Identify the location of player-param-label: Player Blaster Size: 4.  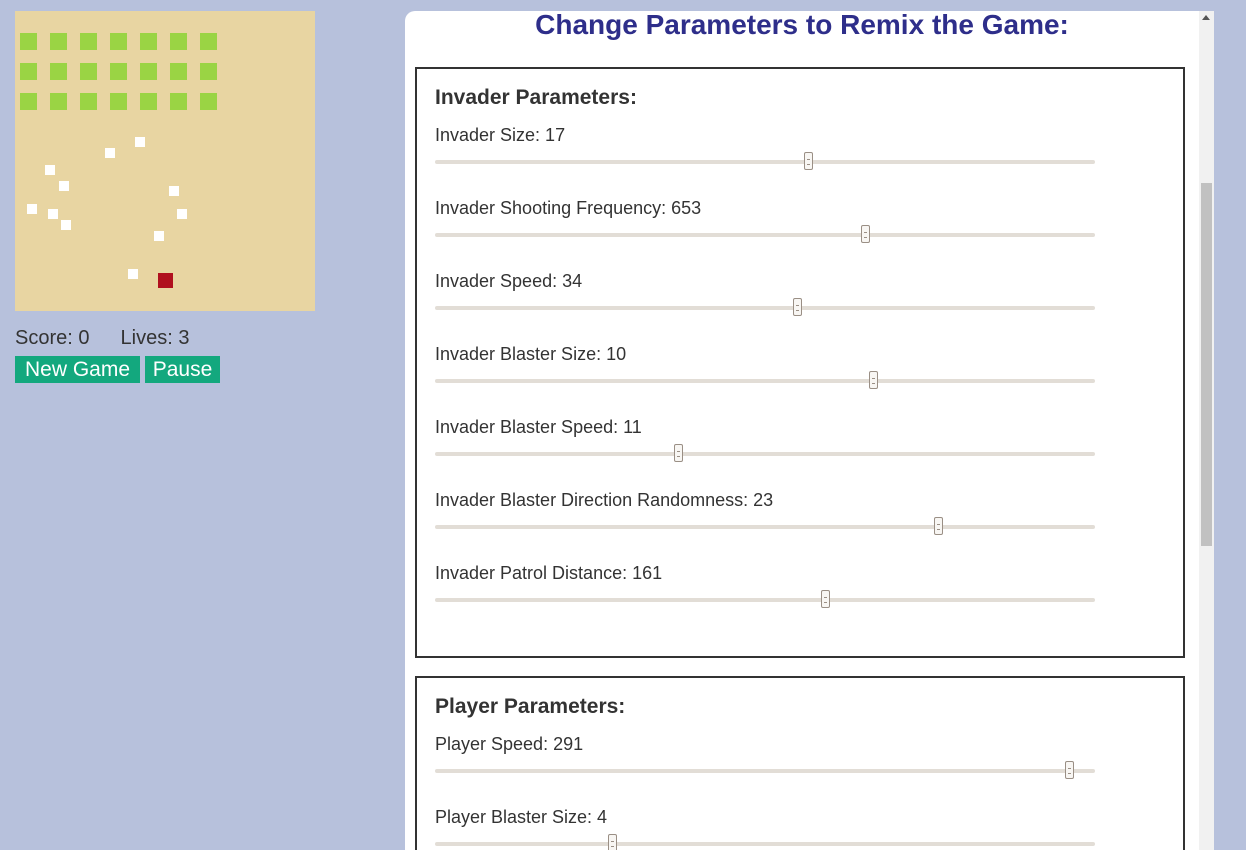
(521, 817).